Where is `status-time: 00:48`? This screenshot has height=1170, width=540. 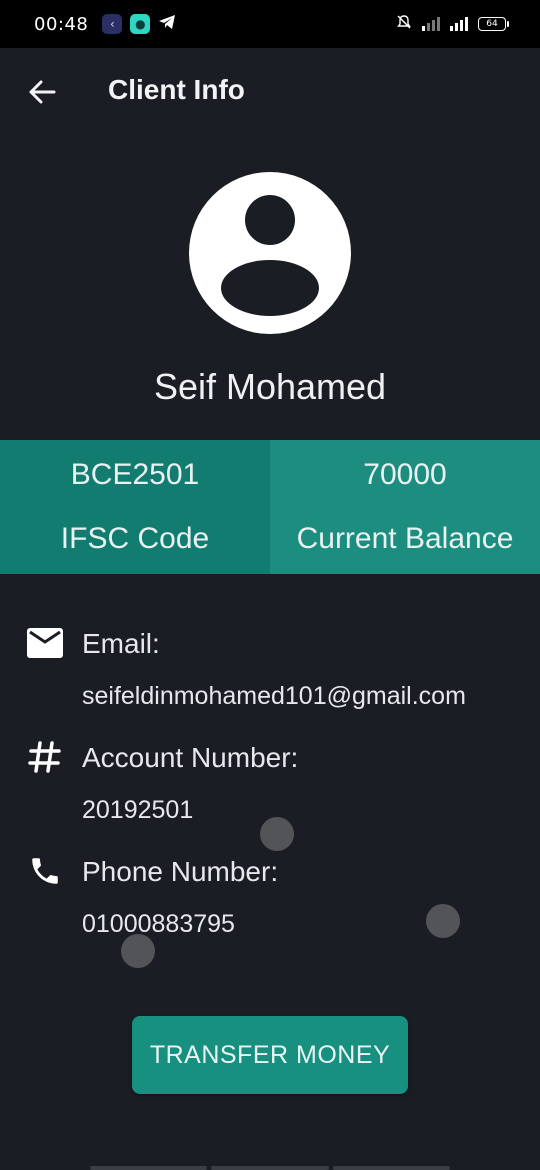 status-time: 00:48 is located at coordinates (61, 24).